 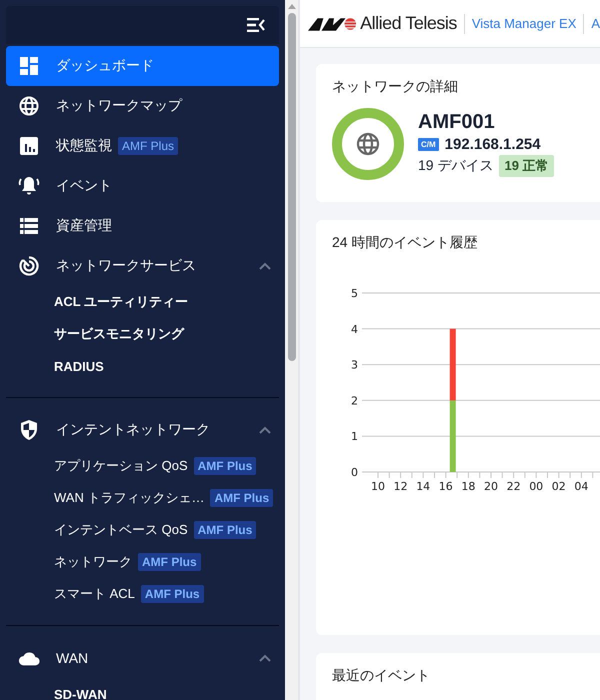 I want to click on status-badge: 19 正常, so click(x=526, y=166).